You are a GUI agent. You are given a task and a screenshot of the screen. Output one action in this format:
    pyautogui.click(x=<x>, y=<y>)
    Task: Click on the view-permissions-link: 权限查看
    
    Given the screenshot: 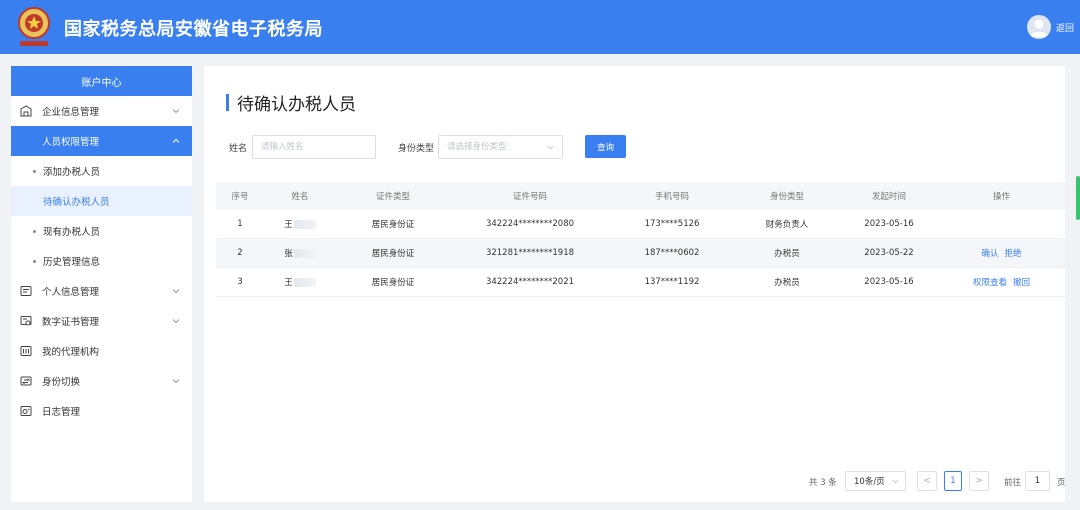 What is the action you would take?
    pyautogui.click(x=990, y=283)
    